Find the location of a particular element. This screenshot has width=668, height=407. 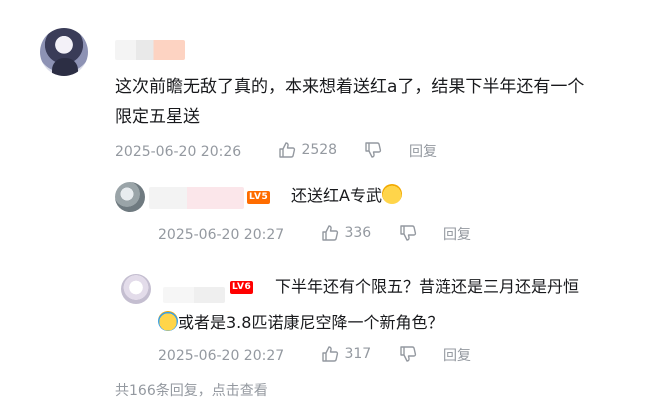

avatar is located at coordinates (64, 52).